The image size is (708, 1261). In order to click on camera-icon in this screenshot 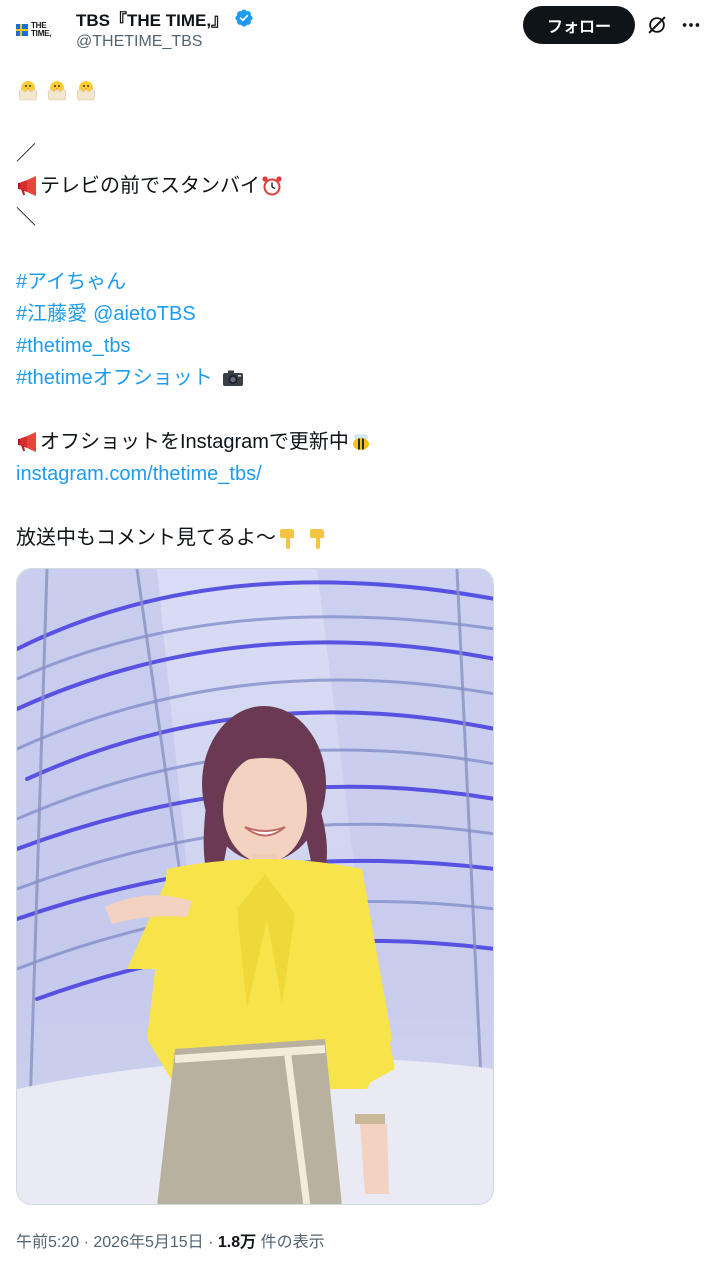, I will do `click(232, 378)`.